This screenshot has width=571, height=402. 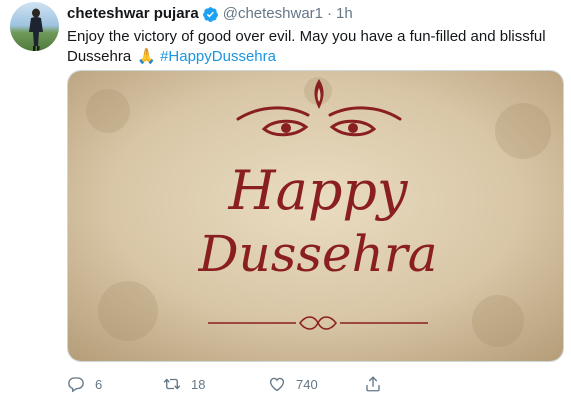 What do you see at coordinates (307, 384) in the screenshot?
I see `like-count: 740` at bounding box center [307, 384].